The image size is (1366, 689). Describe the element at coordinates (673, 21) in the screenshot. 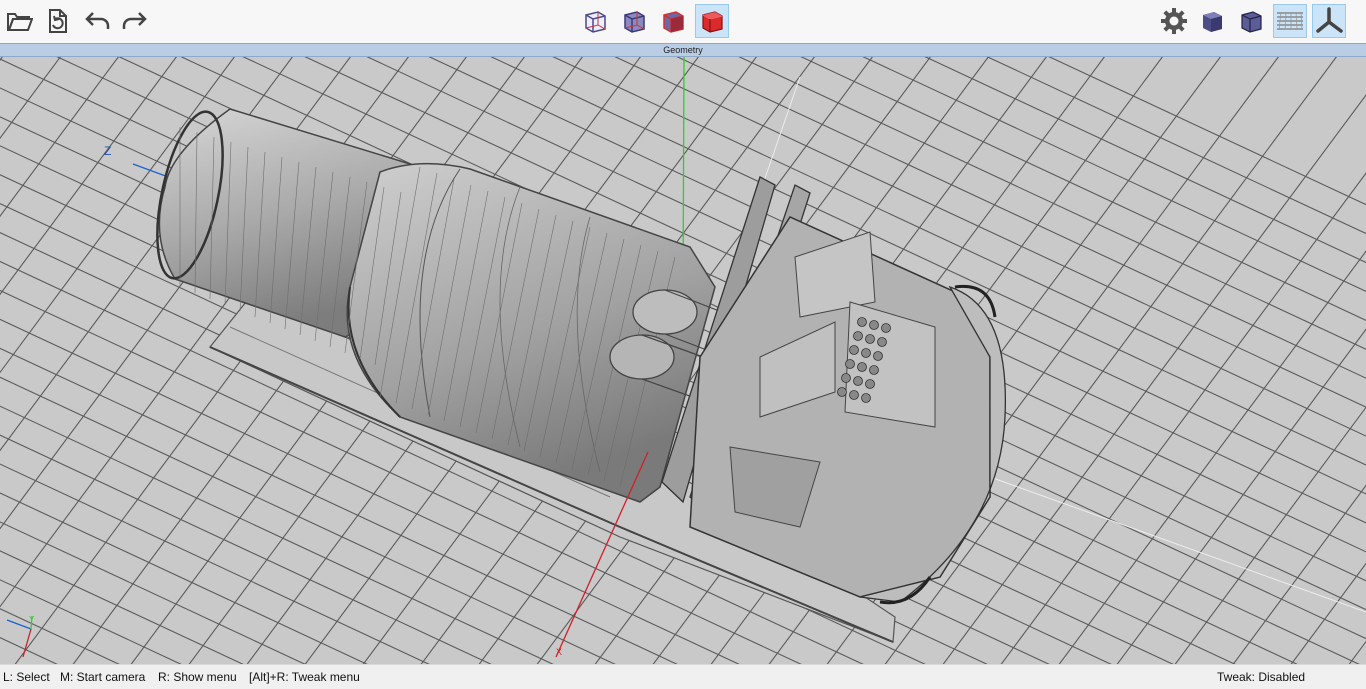

I see `shaded-edges-cube-icon` at that location.